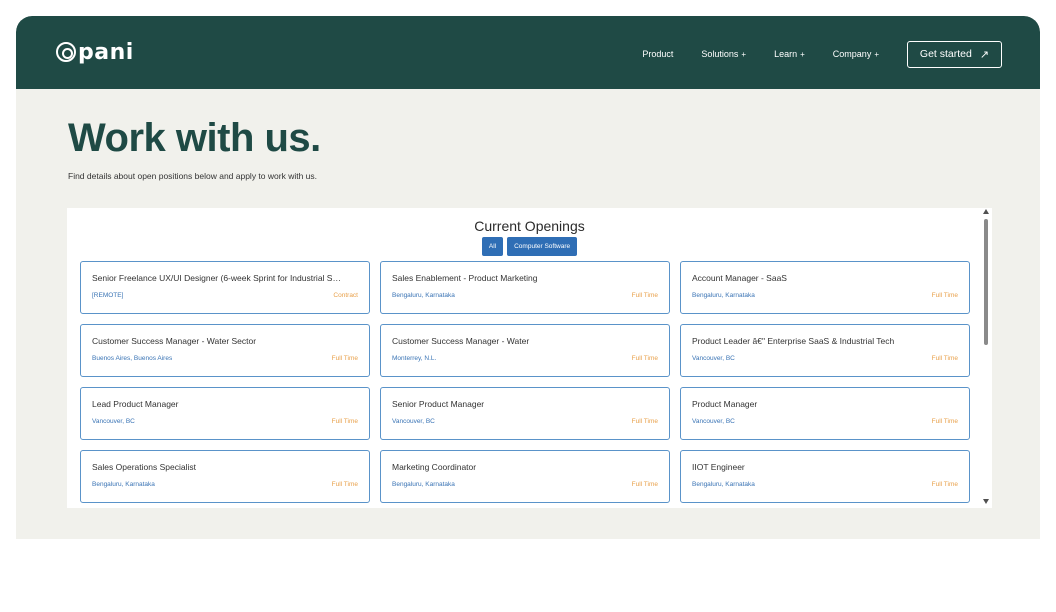 The width and height of the screenshot is (1056, 612). I want to click on nav-item-label: Solutions, so click(720, 54).